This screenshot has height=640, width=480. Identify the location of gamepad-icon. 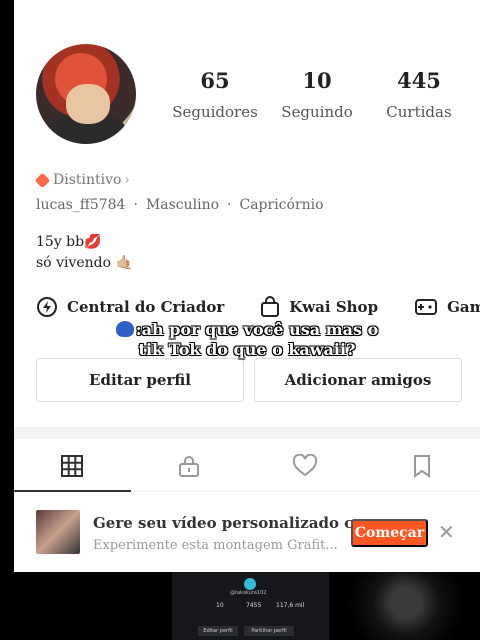
(426, 307).